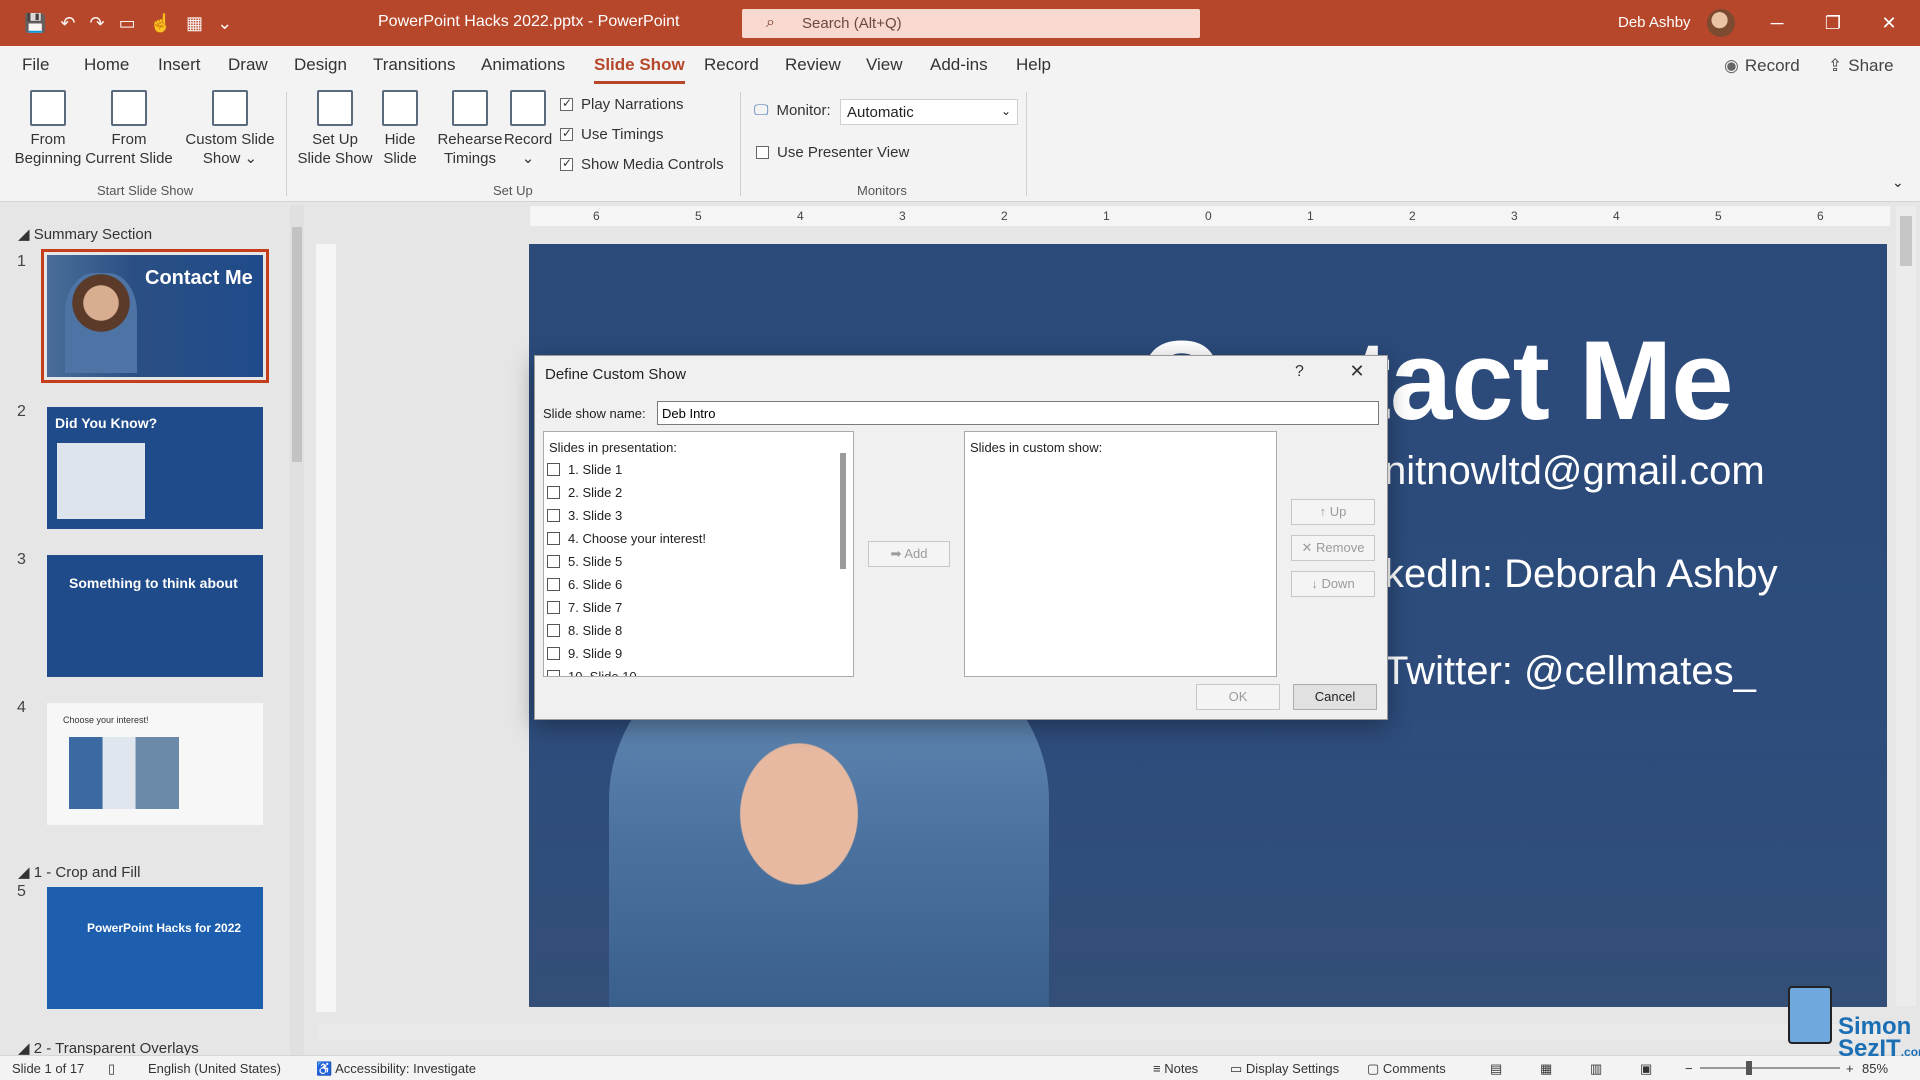 The image size is (1920, 1080). I want to click on restore-icon: ❐, so click(1833, 23).